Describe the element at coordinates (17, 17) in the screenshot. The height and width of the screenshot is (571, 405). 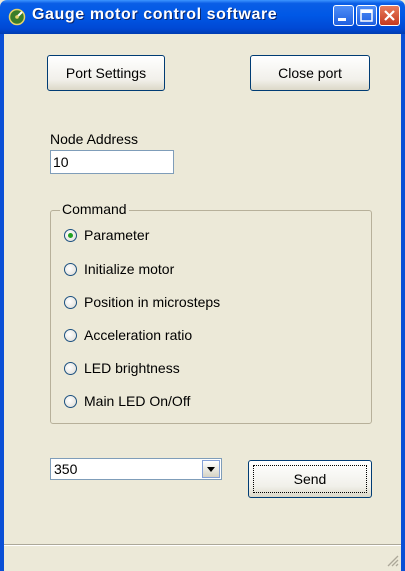
I see `gauge-app-icon` at that location.